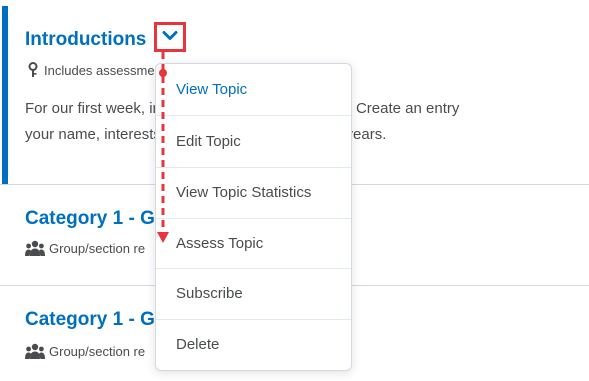 The width and height of the screenshot is (589, 381). Describe the element at coordinates (253, 344) in the screenshot. I see `menu-item-delete: Delete` at that location.